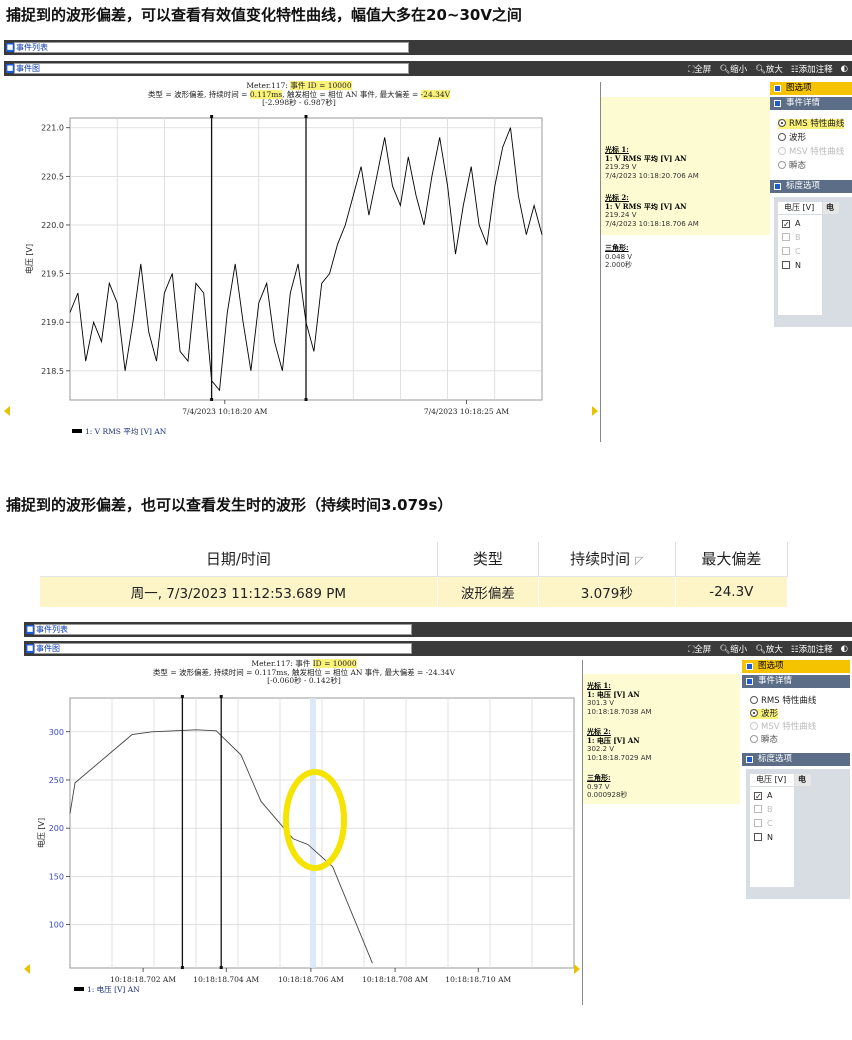 The height and width of the screenshot is (1040, 852). What do you see at coordinates (239, 559) in the screenshot?
I see `col-header-datetime: 日期/时间` at bounding box center [239, 559].